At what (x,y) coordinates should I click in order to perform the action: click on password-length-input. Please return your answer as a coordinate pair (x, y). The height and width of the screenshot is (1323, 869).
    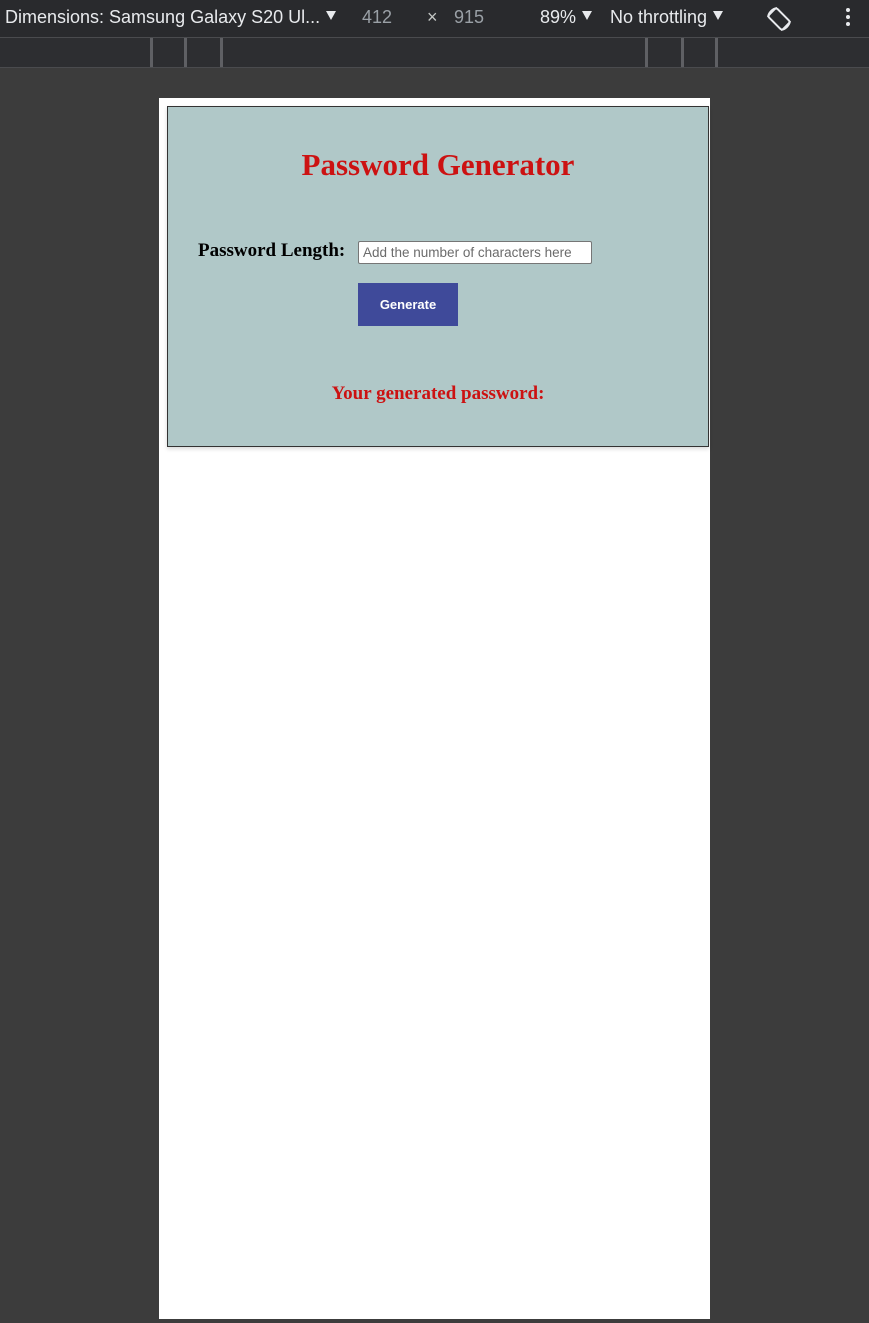
    Looking at the image, I should click on (475, 252).